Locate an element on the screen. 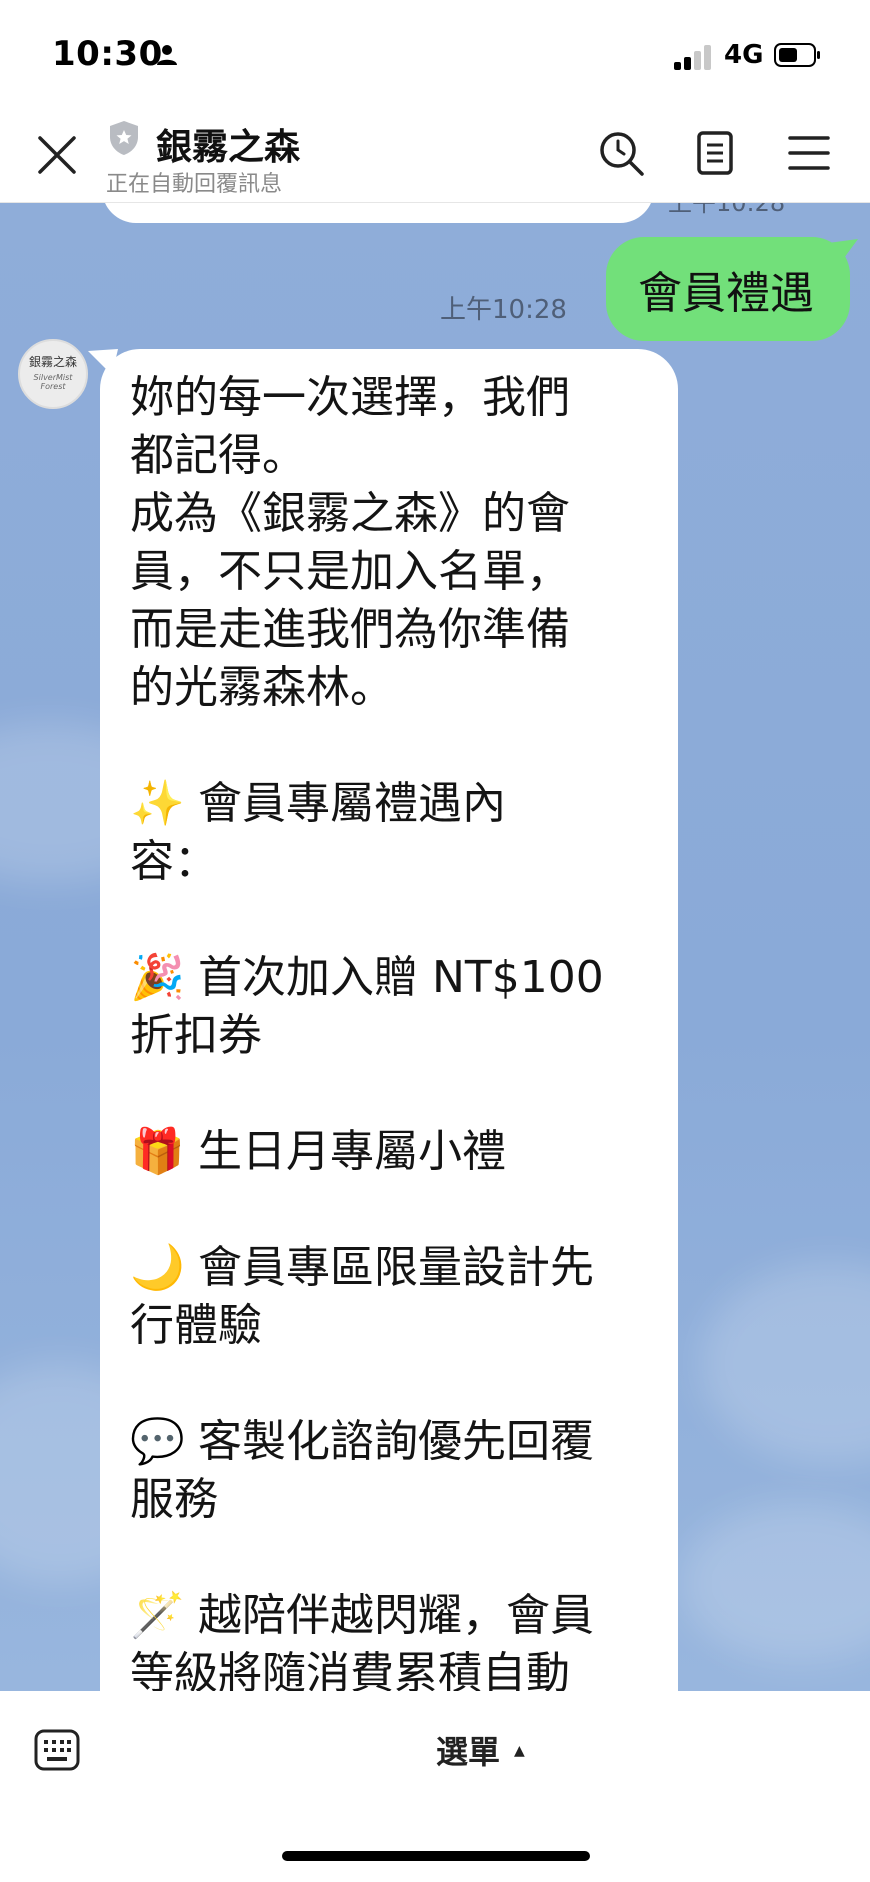 This screenshot has height=1882, width=870. emoji-icon: 💬 is located at coordinates (157, 1441).